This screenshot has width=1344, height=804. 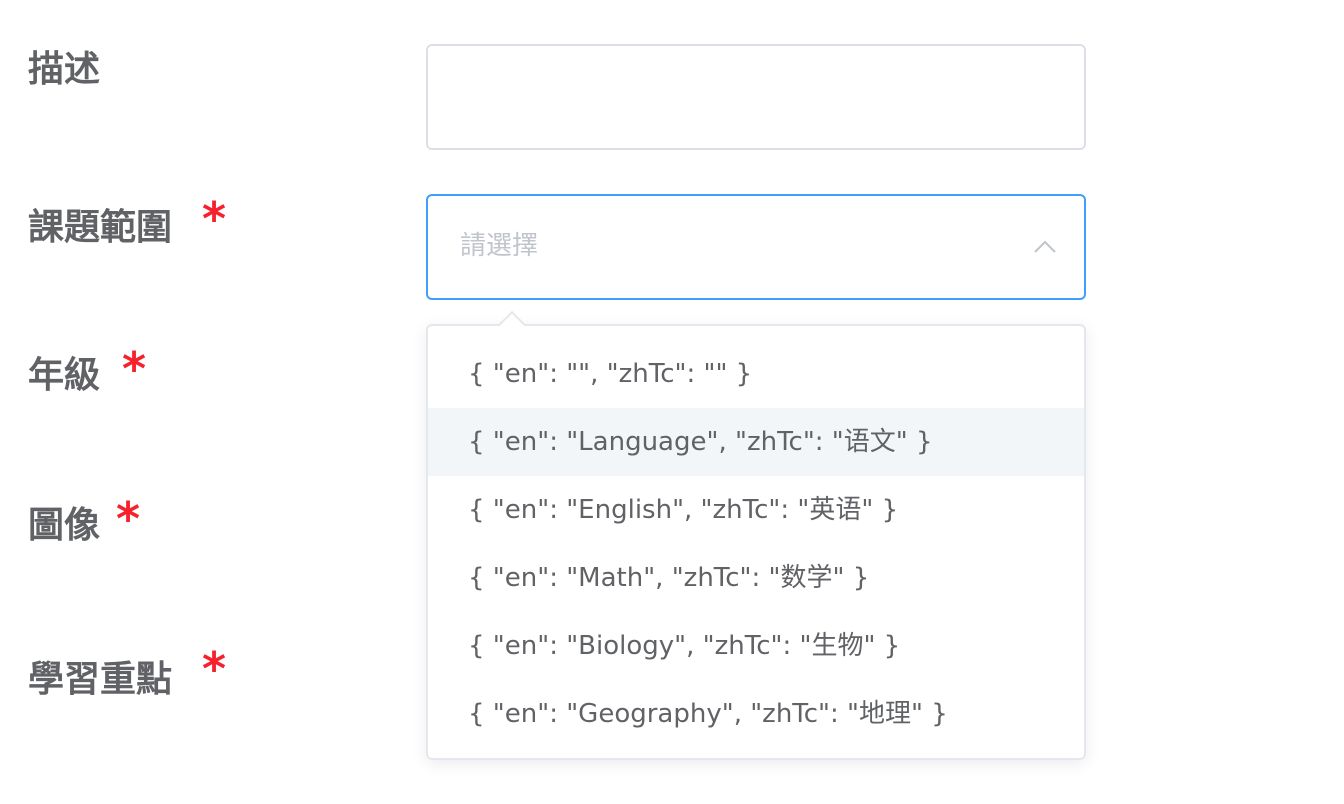 What do you see at coordinates (756, 247) in the screenshot?
I see `subject-select: 請選擇` at bounding box center [756, 247].